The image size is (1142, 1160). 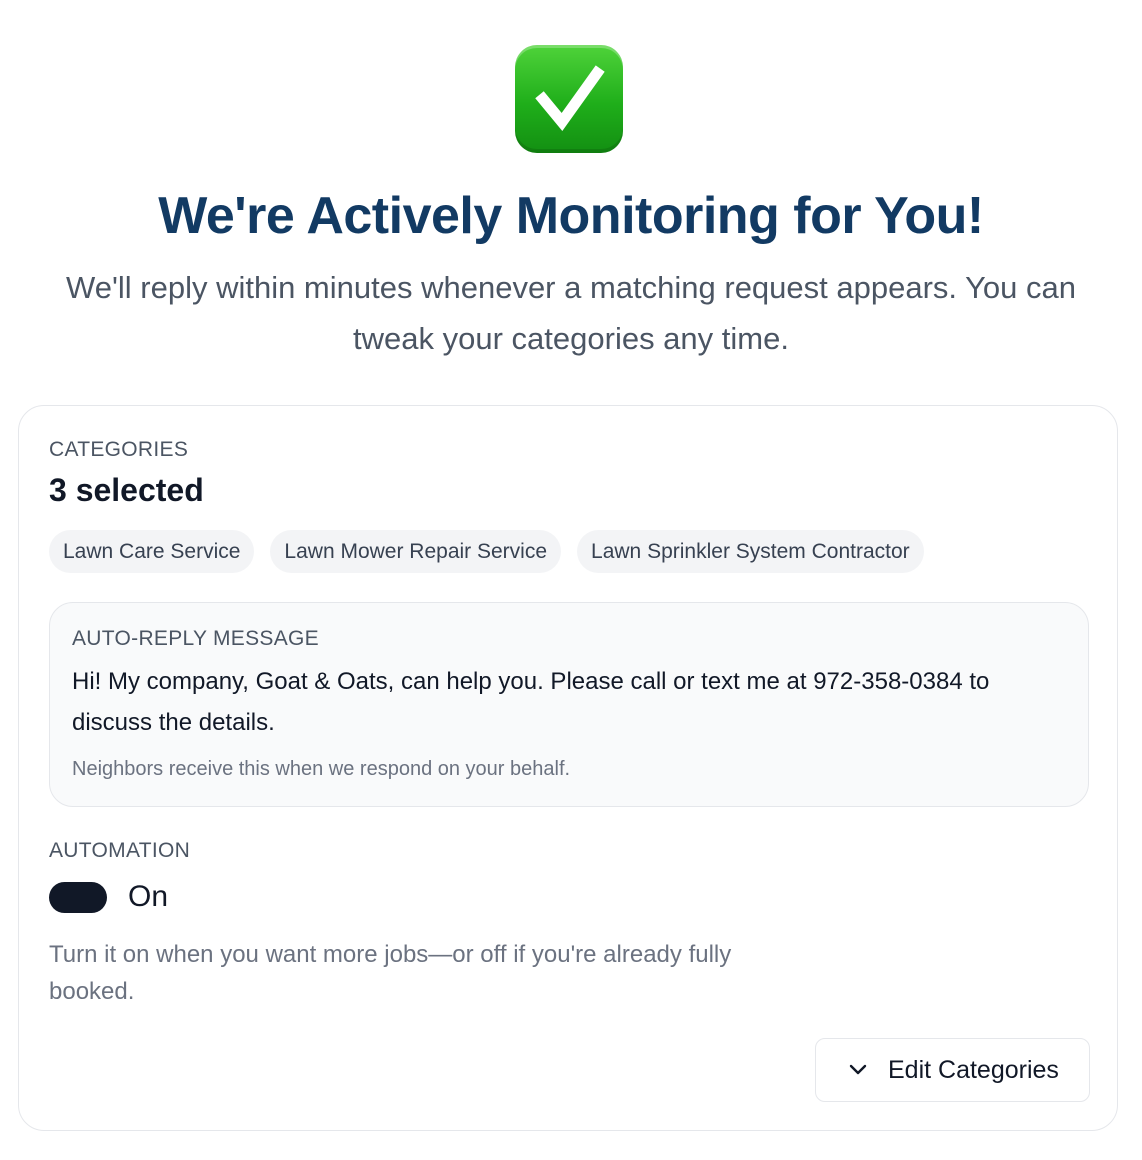 I want to click on category-chip: Lawn Sprinkler System Contractor, so click(x=750, y=551).